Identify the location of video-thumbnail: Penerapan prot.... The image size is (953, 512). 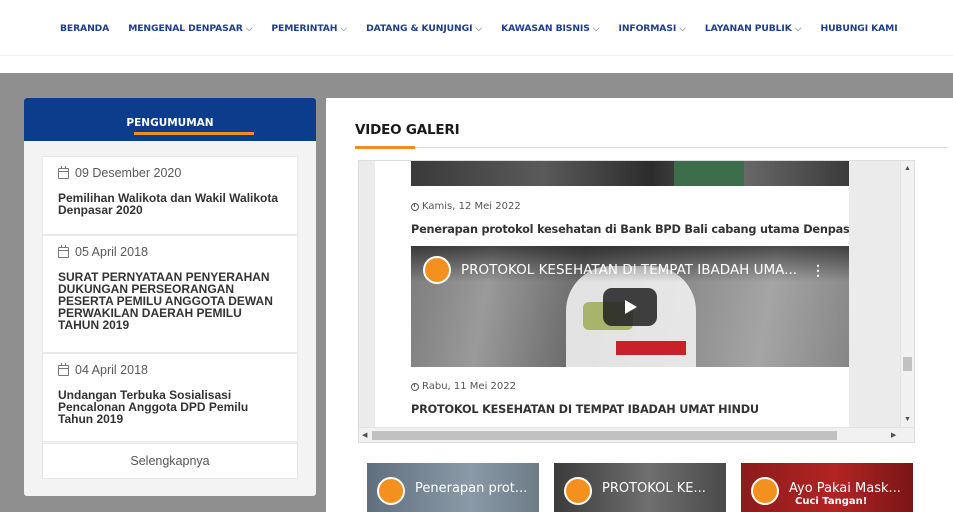
(453, 487).